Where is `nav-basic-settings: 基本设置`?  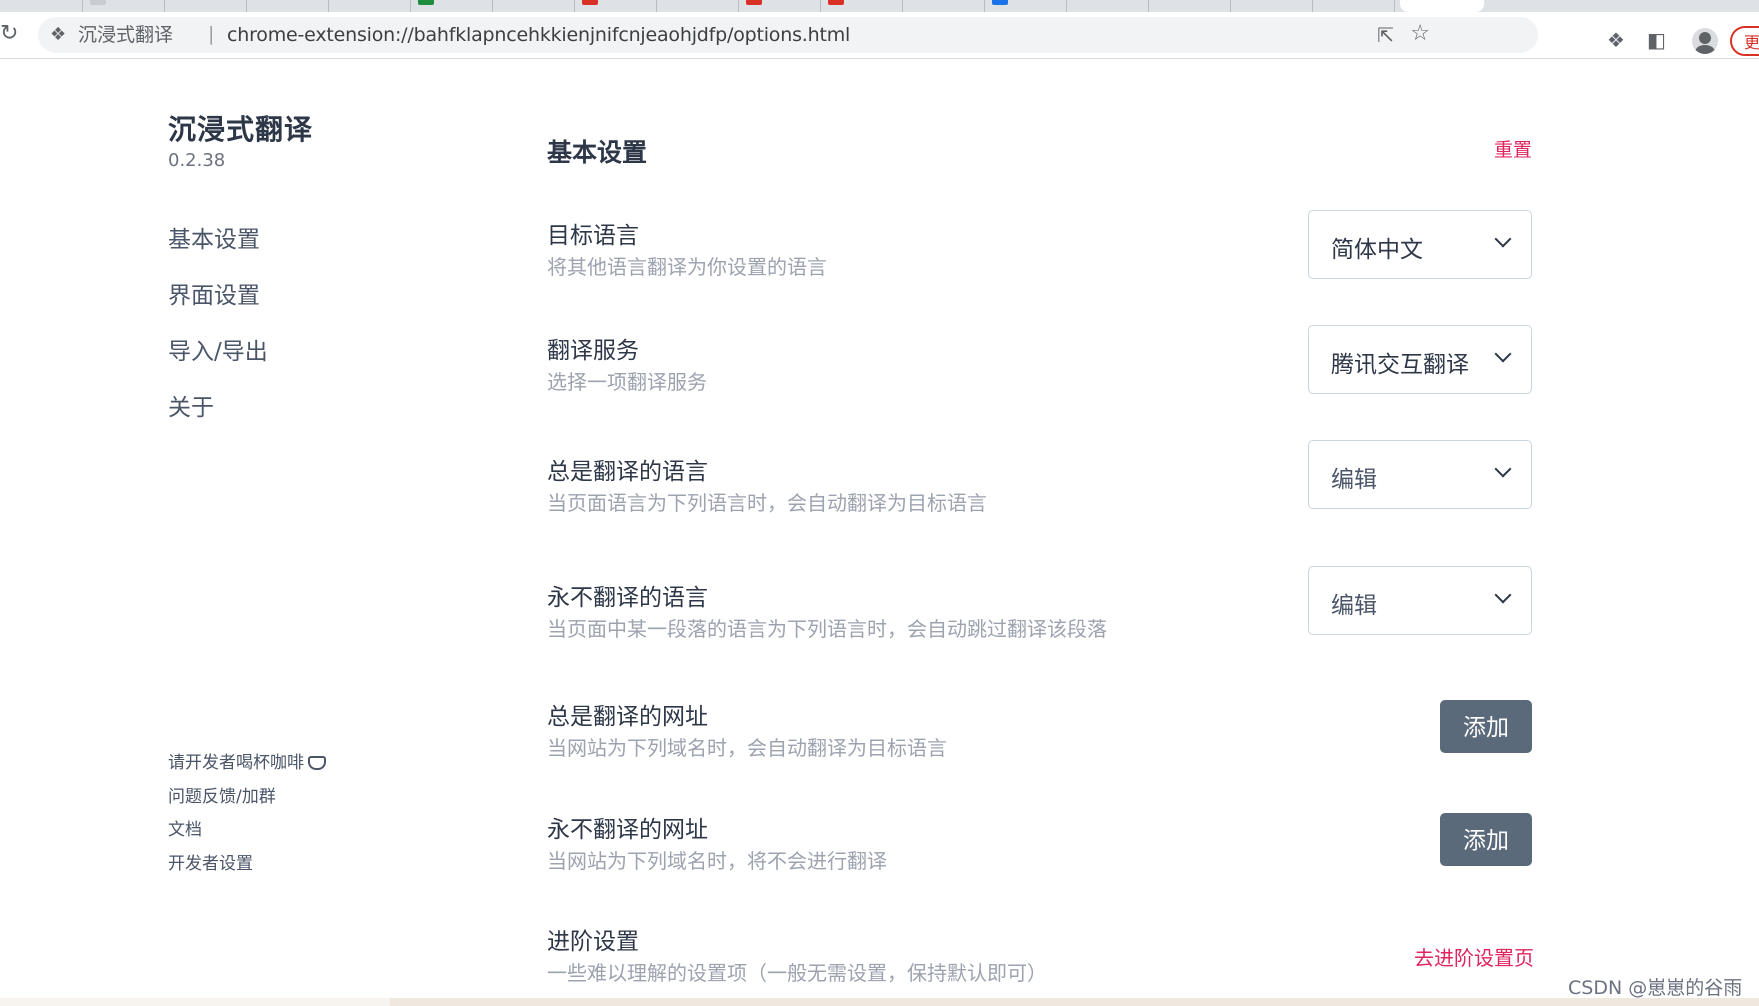
nav-basic-settings: 基本设置 is located at coordinates (214, 237).